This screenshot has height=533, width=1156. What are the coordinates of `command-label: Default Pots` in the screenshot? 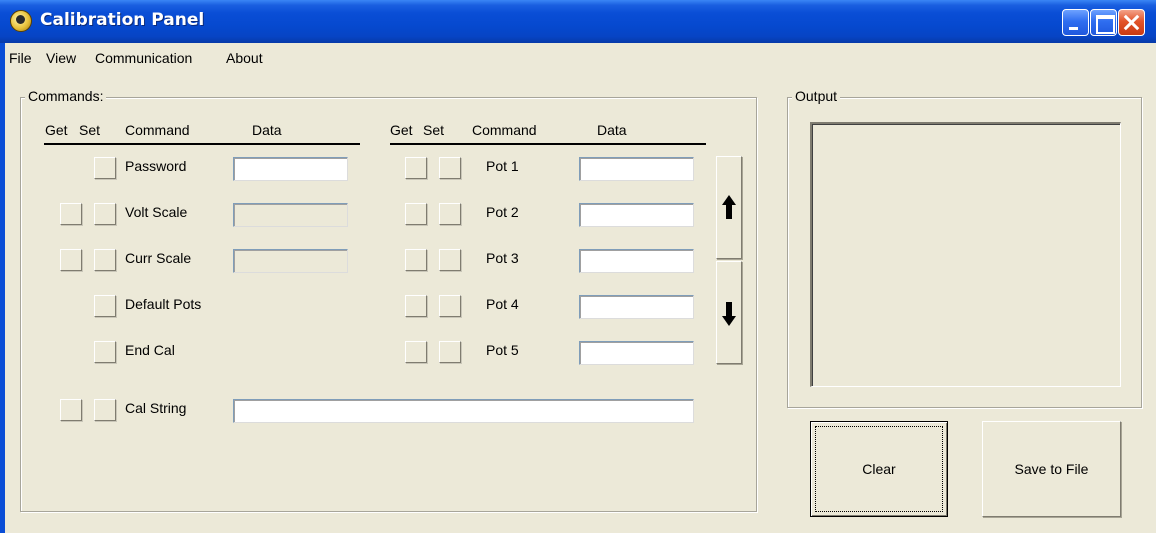 It's located at (163, 304).